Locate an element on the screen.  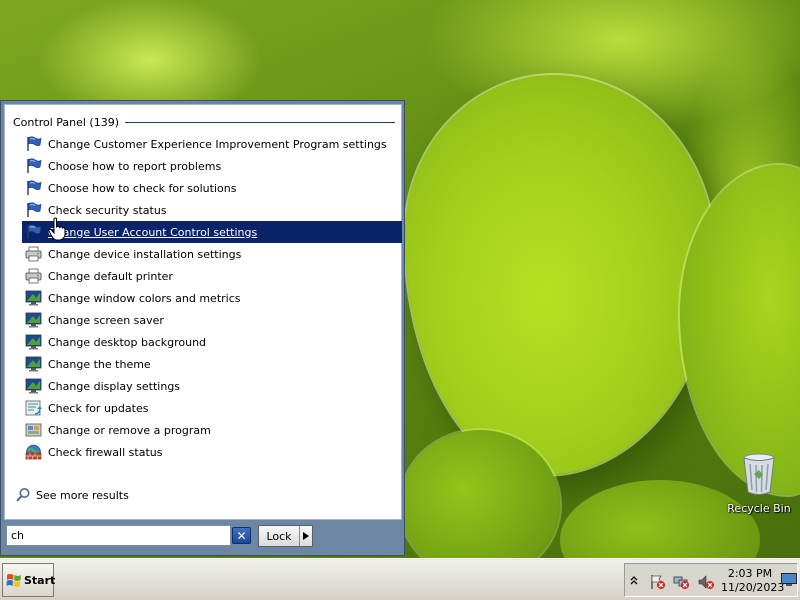
result-item-label: Change the theme is located at coordinates (99, 364).